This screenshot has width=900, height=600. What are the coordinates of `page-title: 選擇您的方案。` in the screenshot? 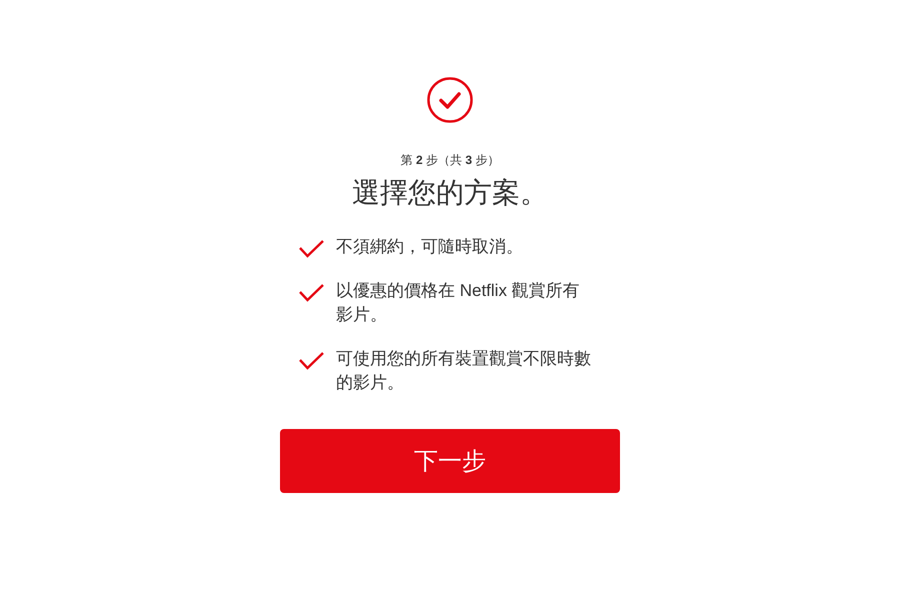 It's located at (450, 193).